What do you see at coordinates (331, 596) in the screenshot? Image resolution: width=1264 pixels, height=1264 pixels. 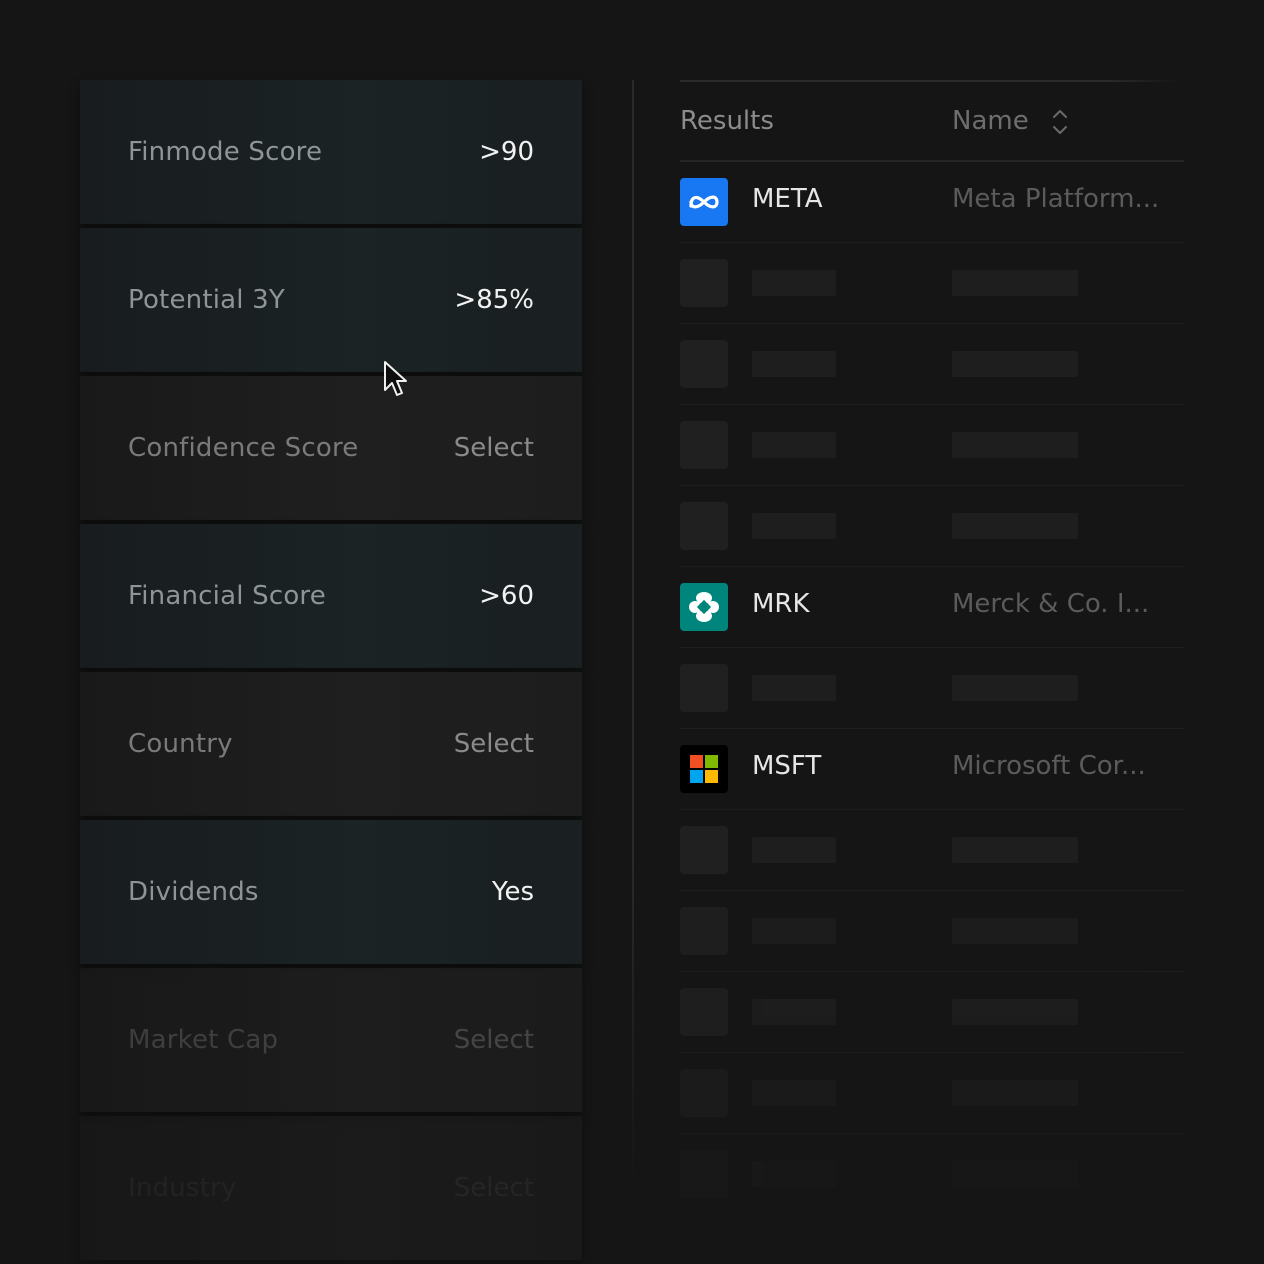 I see `filter-financial-score: Financial Score >60` at bounding box center [331, 596].